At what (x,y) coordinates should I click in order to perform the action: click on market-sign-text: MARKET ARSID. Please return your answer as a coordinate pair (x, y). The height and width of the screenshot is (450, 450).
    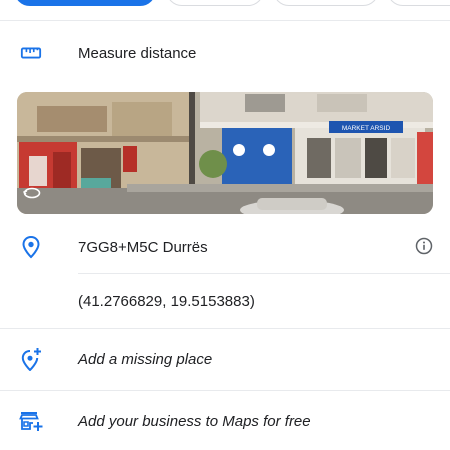
    Looking at the image, I should click on (366, 128).